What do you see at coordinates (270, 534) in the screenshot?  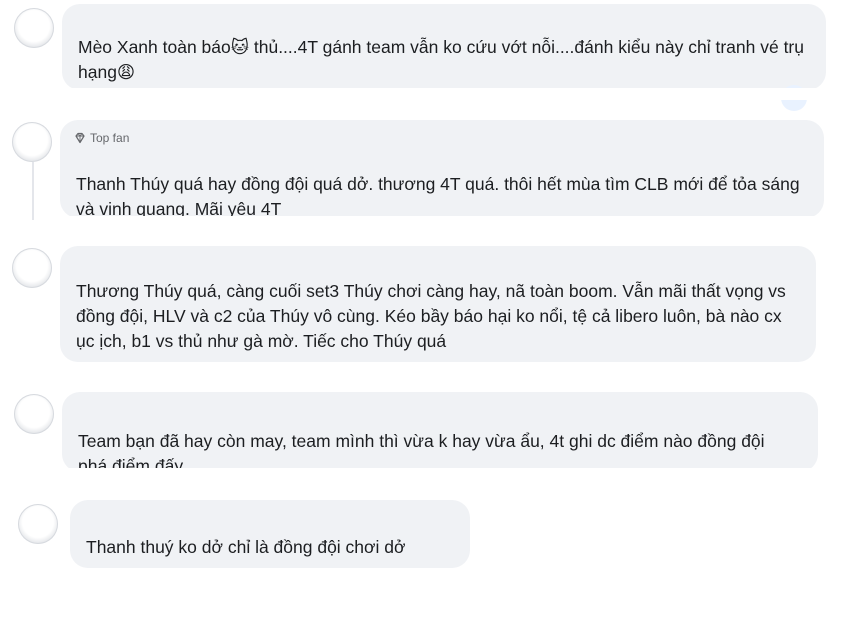 I see `comment-bubble: Thanh thuý ko dở chỉ là đồng đội chơi dở` at bounding box center [270, 534].